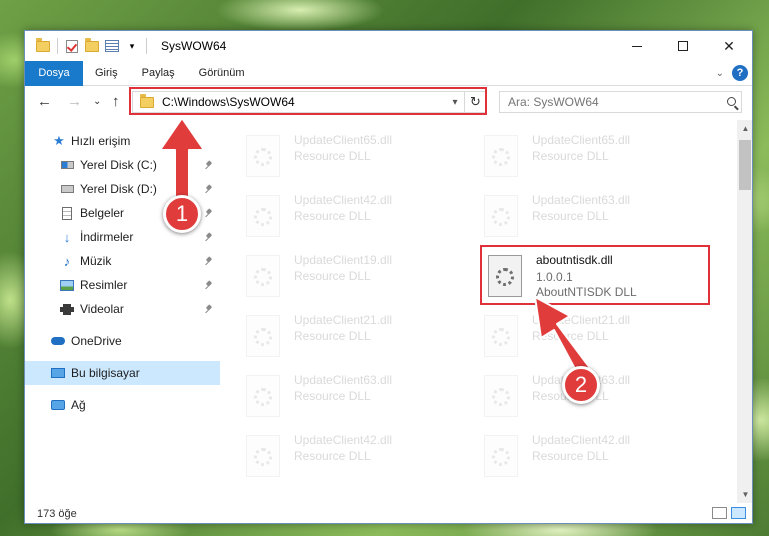 This screenshot has height=536, width=769. I want to click on recent-locations-button: ⌄, so click(97, 101).